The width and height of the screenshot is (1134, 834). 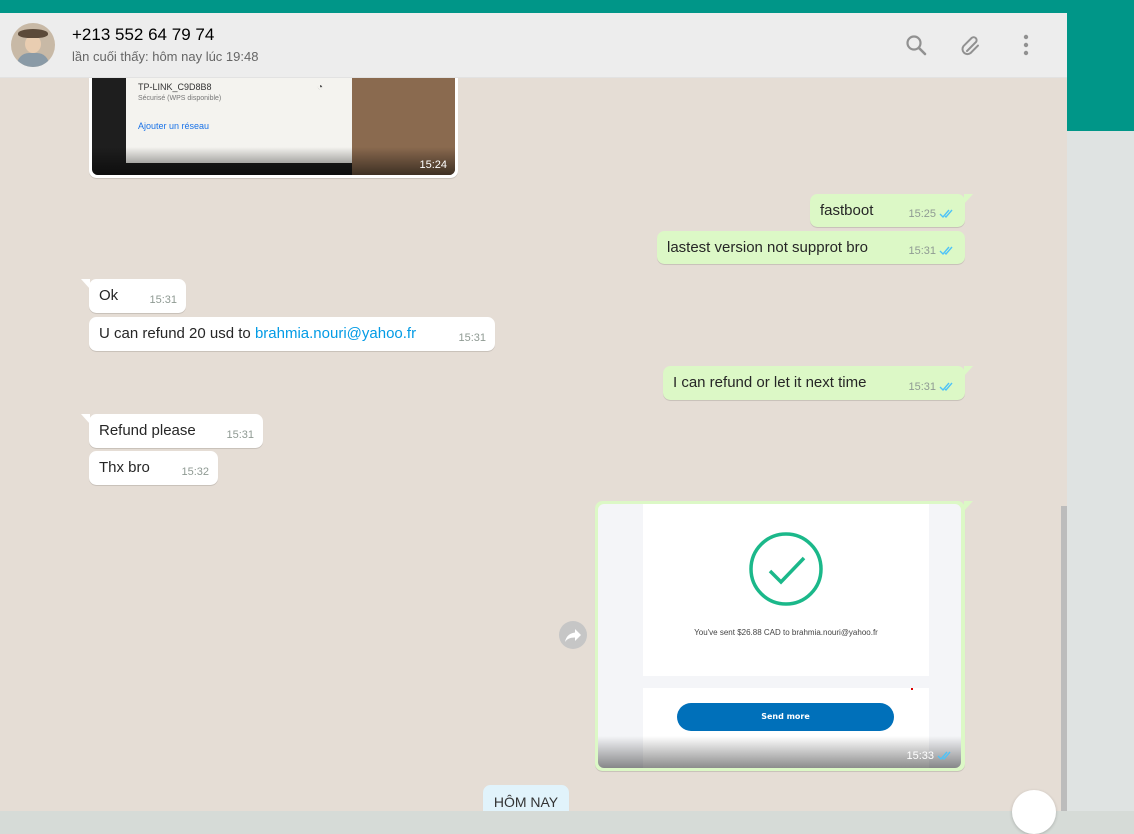 What do you see at coordinates (916, 45) in the screenshot?
I see `search-icon` at bounding box center [916, 45].